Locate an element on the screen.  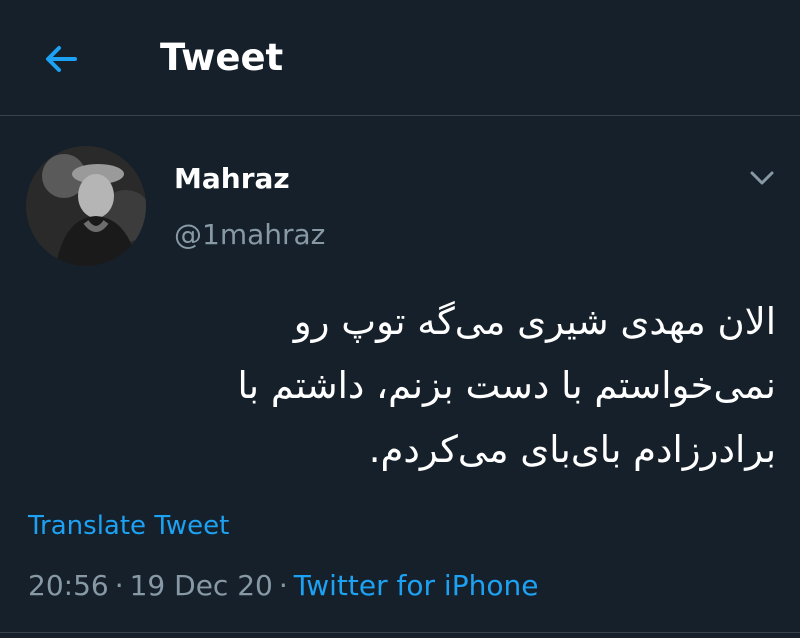
divider is located at coordinates (400, 632).